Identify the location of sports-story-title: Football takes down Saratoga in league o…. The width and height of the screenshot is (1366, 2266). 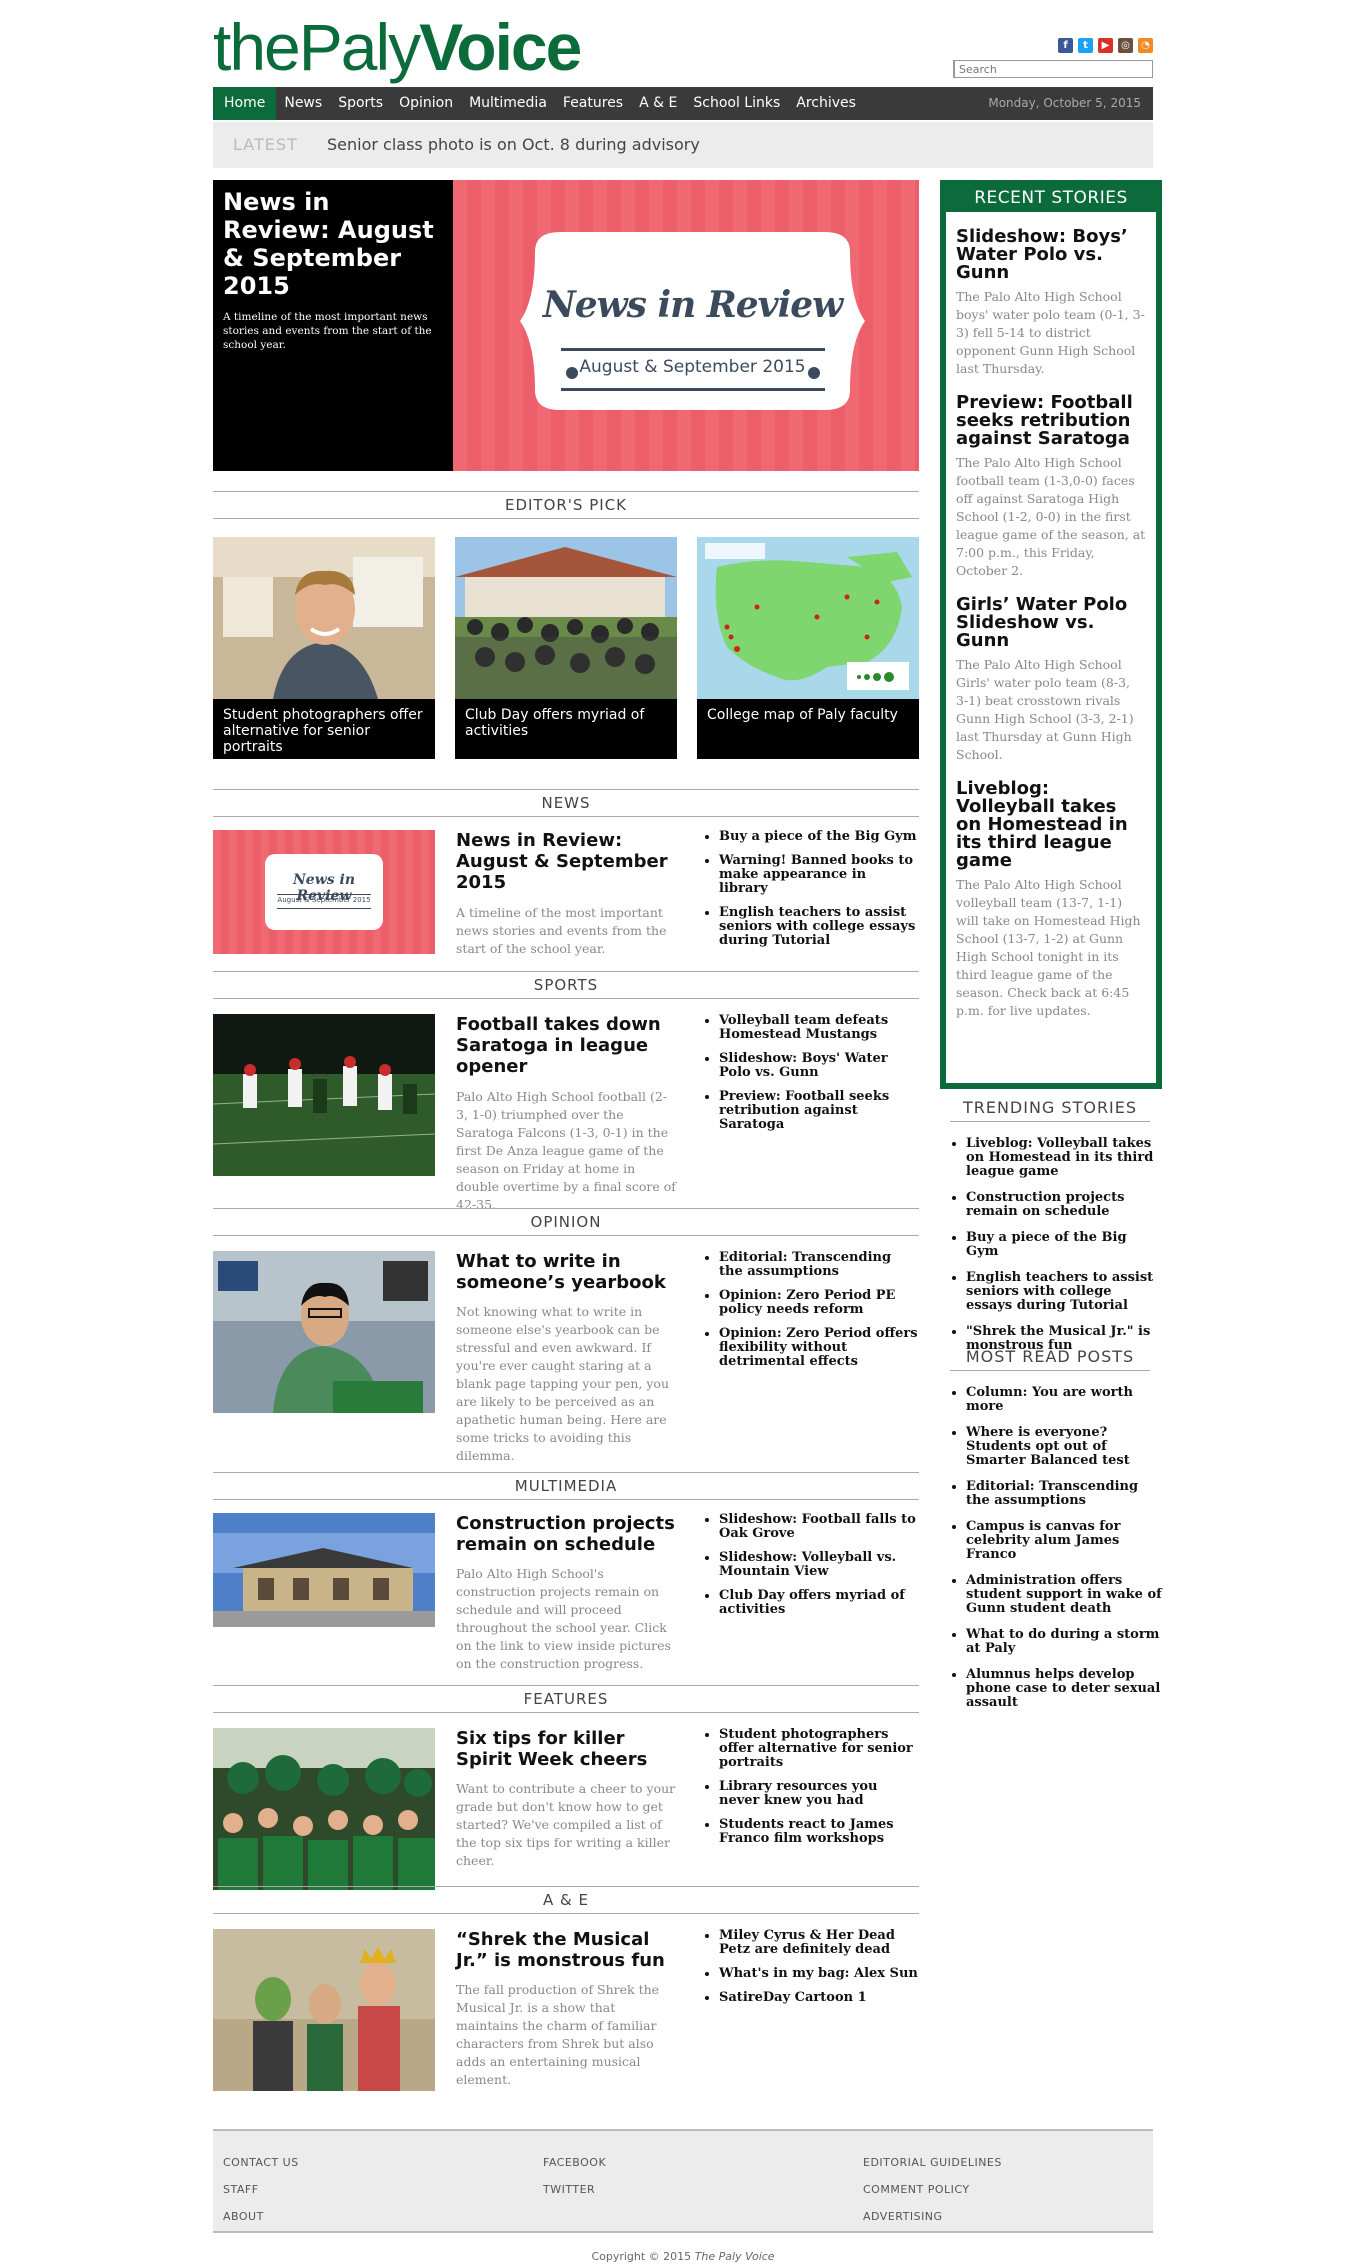
(566, 1045).